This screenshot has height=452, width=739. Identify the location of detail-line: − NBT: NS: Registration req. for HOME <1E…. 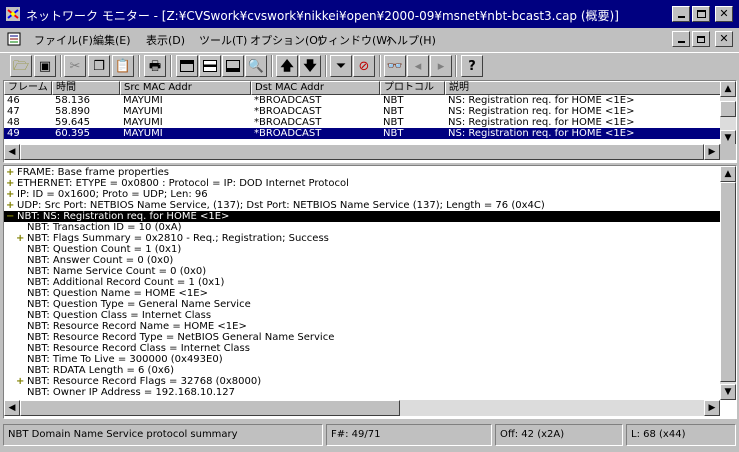
(362, 216).